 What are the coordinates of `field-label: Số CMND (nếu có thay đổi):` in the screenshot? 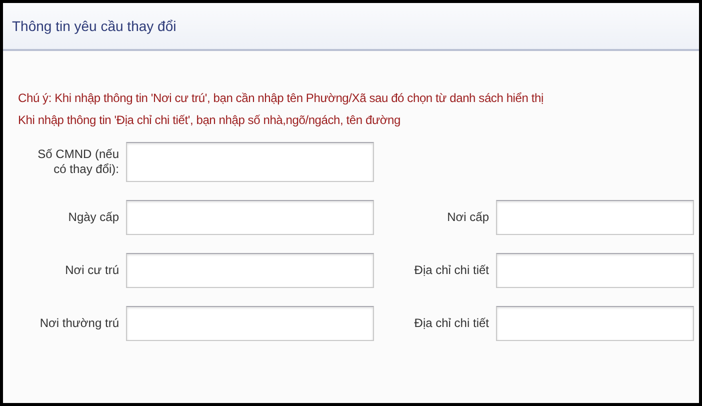 It's located at (77, 162).